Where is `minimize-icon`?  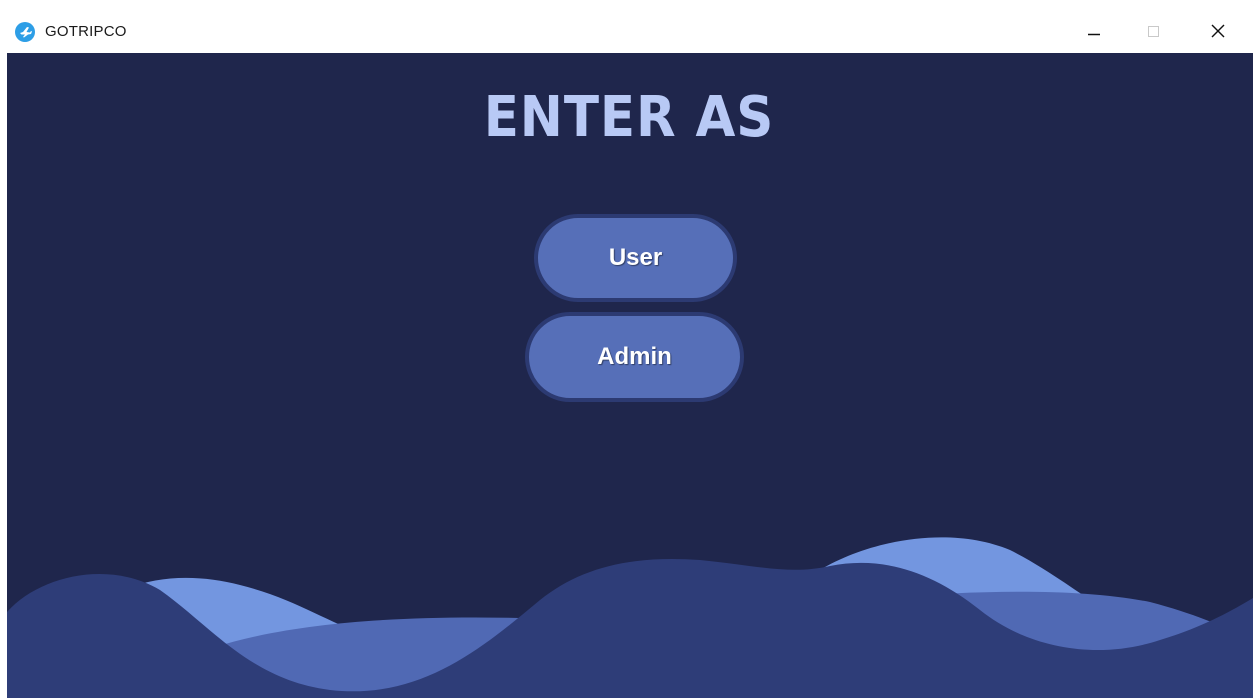 minimize-icon is located at coordinates (1094, 34).